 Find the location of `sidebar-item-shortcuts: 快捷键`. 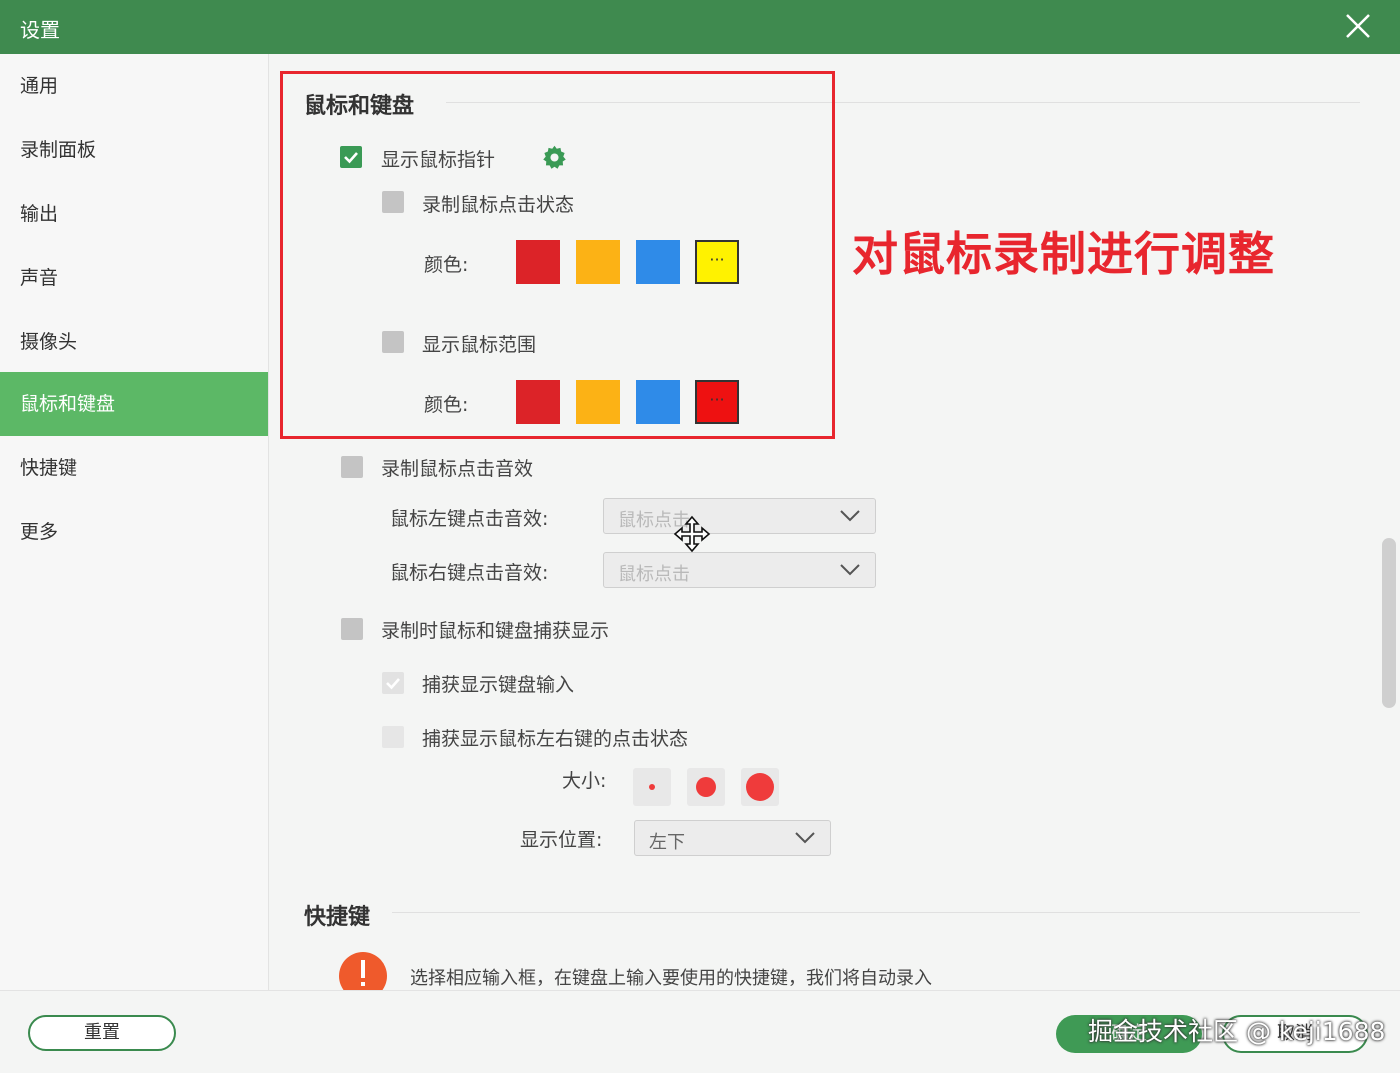

sidebar-item-shortcuts: 快捷键 is located at coordinates (134, 468).